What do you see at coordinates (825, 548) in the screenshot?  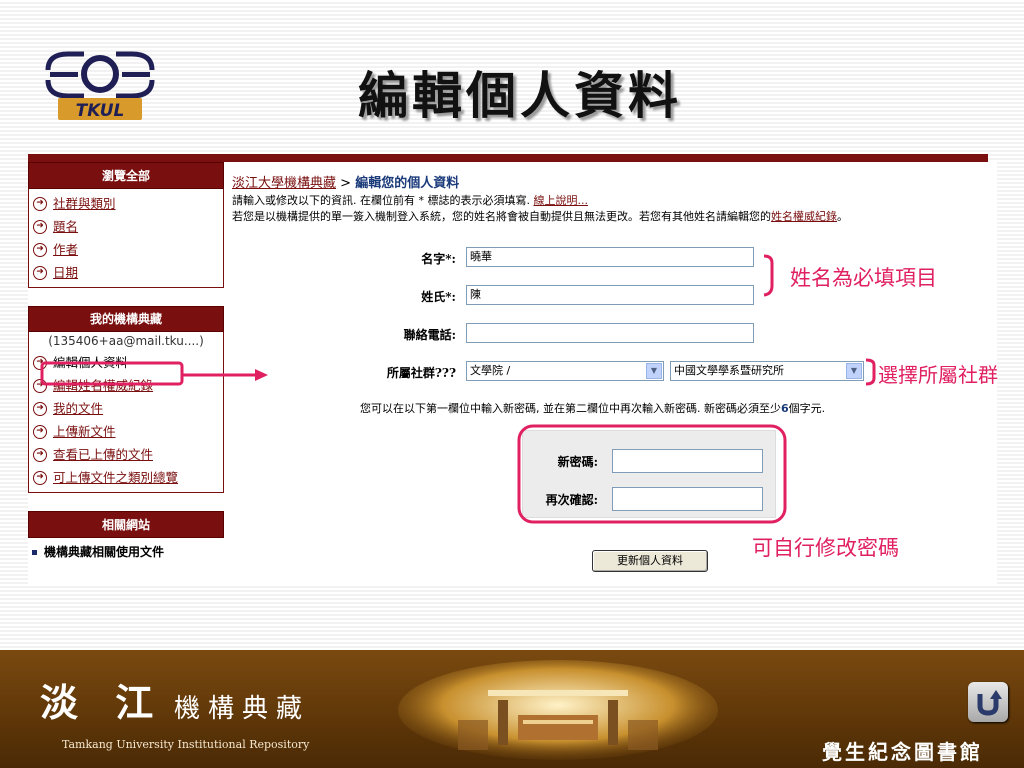 I see `annotation-change-password: 可自行修改密碼` at bounding box center [825, 548].